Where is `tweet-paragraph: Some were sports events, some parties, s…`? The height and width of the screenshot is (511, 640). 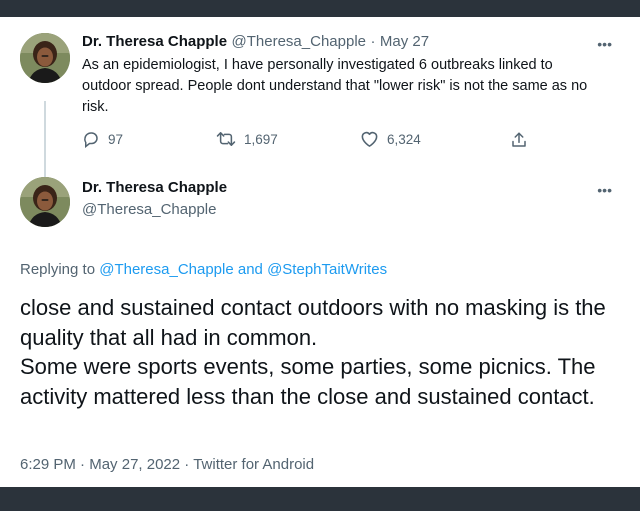 tweet-paragraph: Some were sports events, some parties, s… is located at coordinates (308, 381).